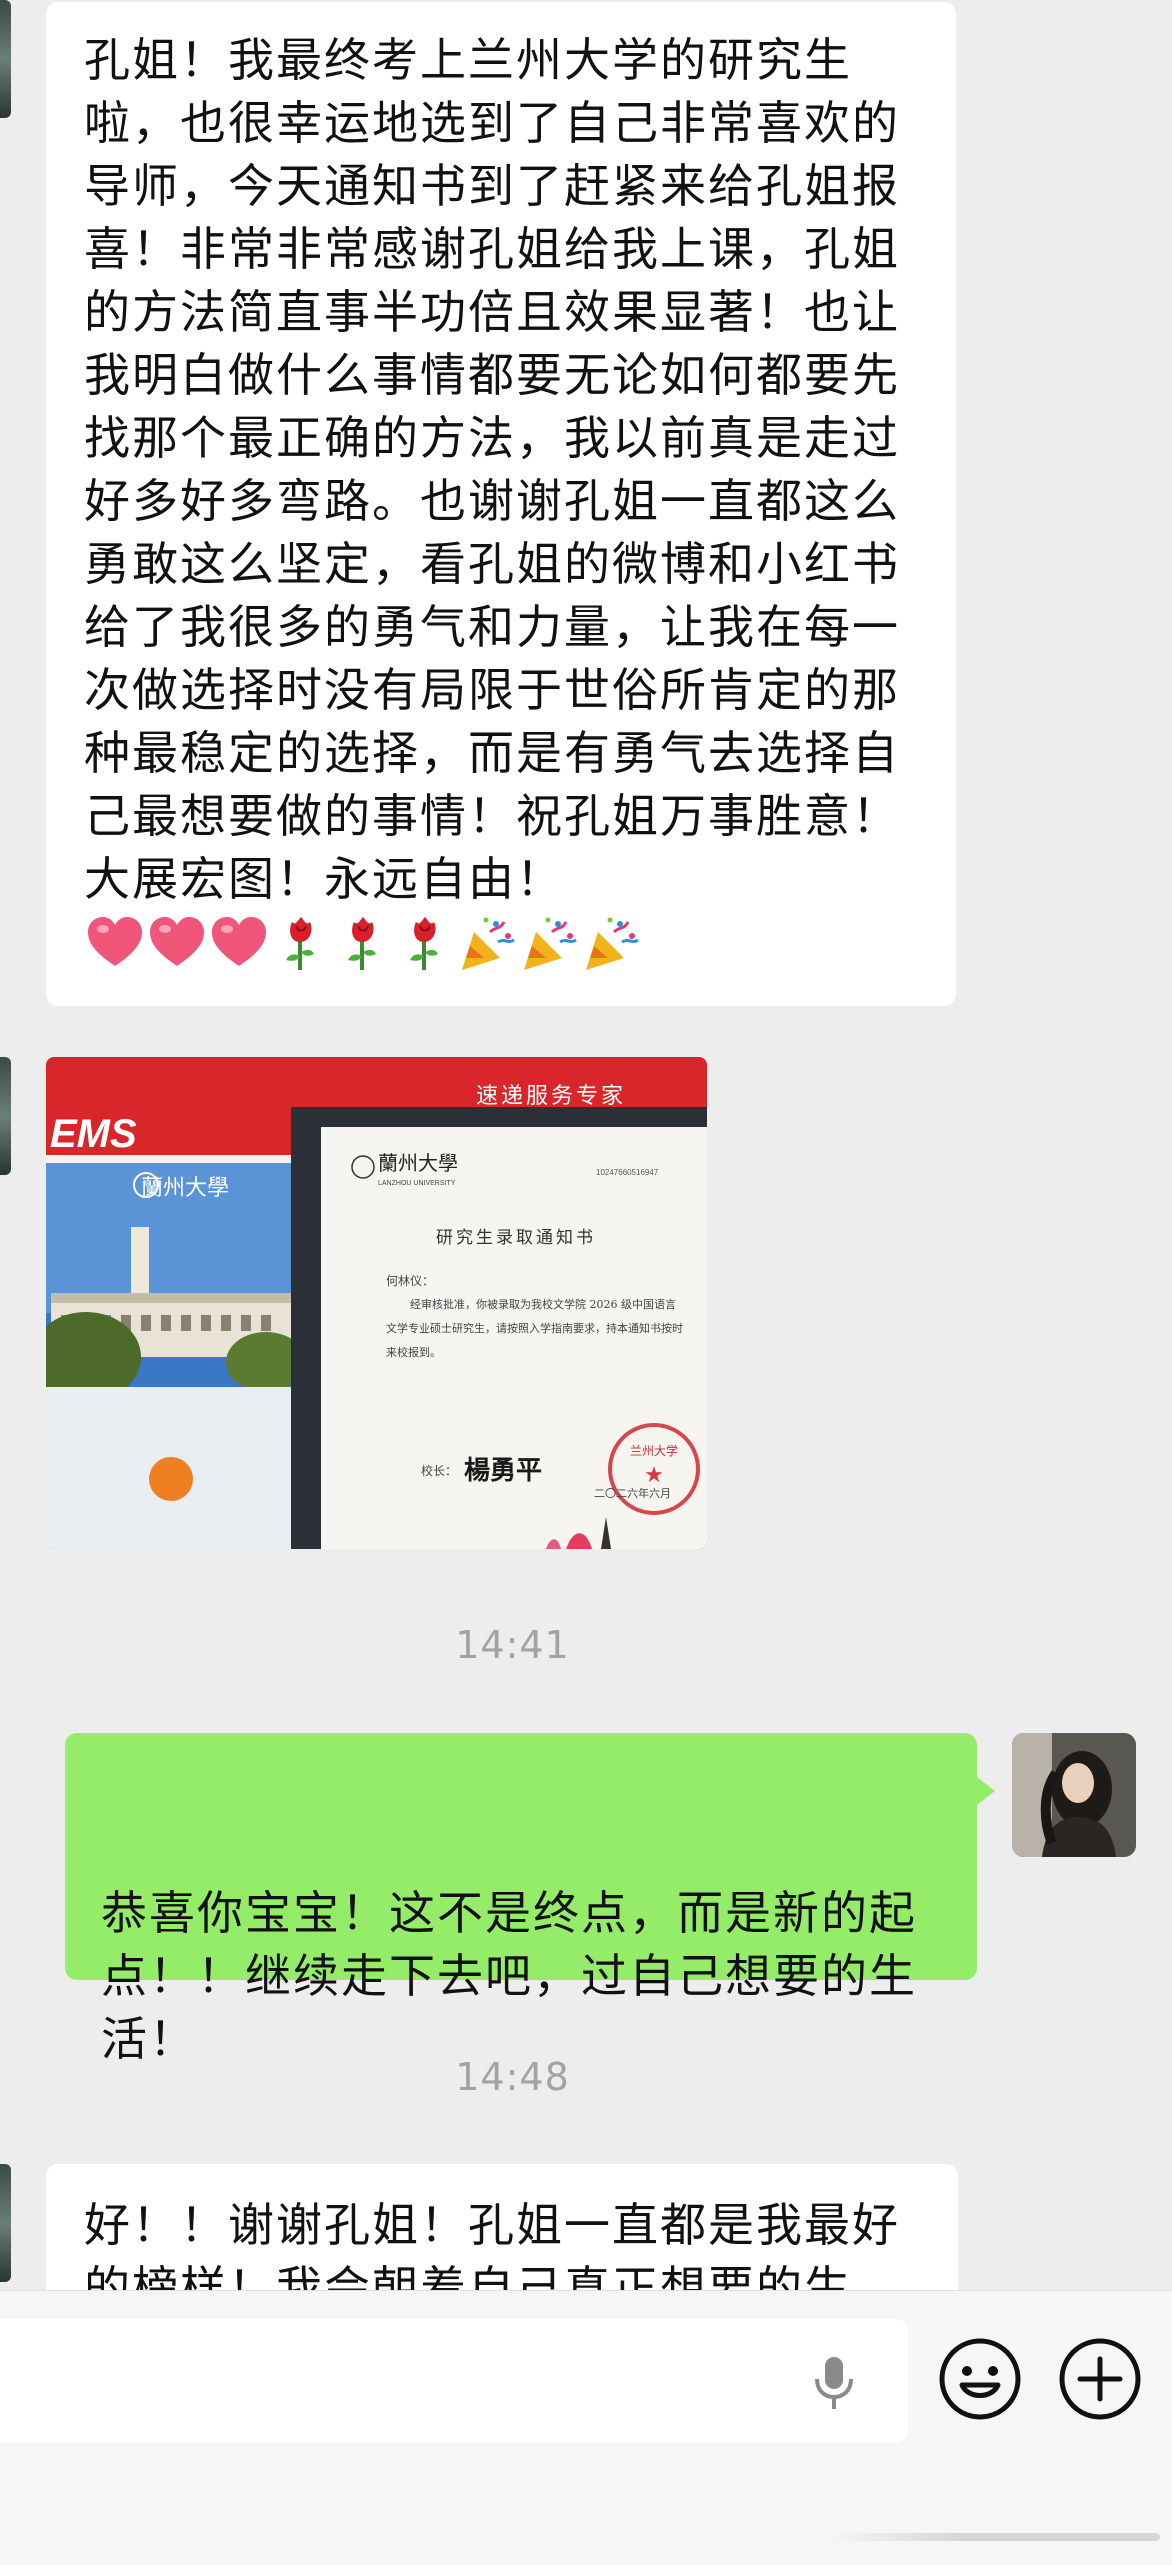 The width and height of the screenshot is (1172, 2565). Describe the element at coordinates (512, 1645) in the screenshot. I see `message-timestamp: 14:41` at that location.